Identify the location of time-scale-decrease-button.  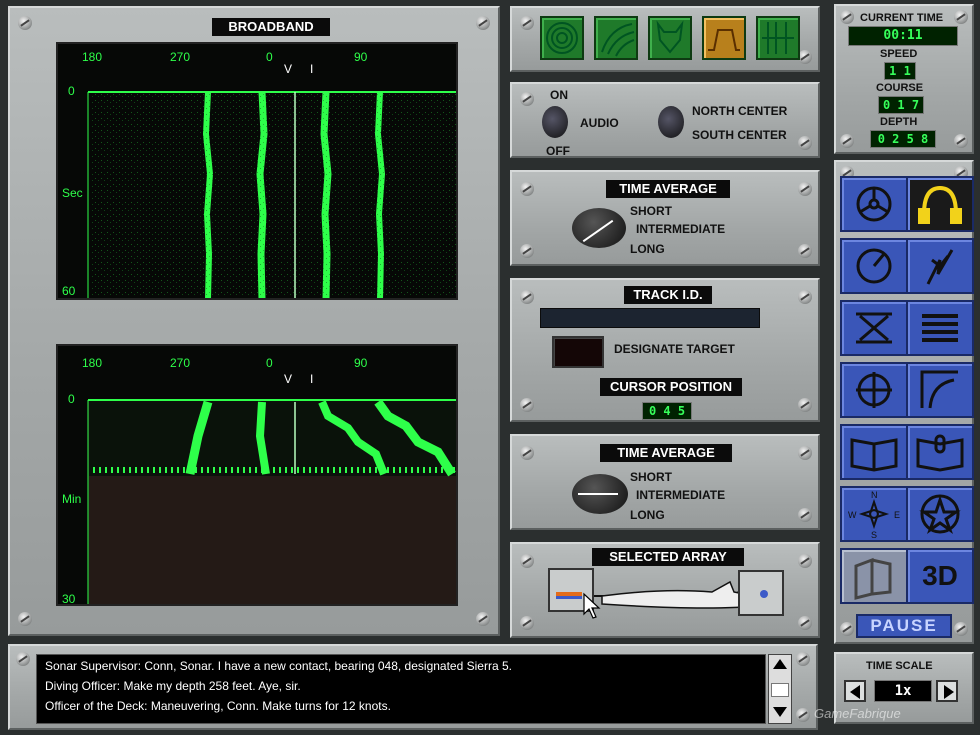
(855, 691).